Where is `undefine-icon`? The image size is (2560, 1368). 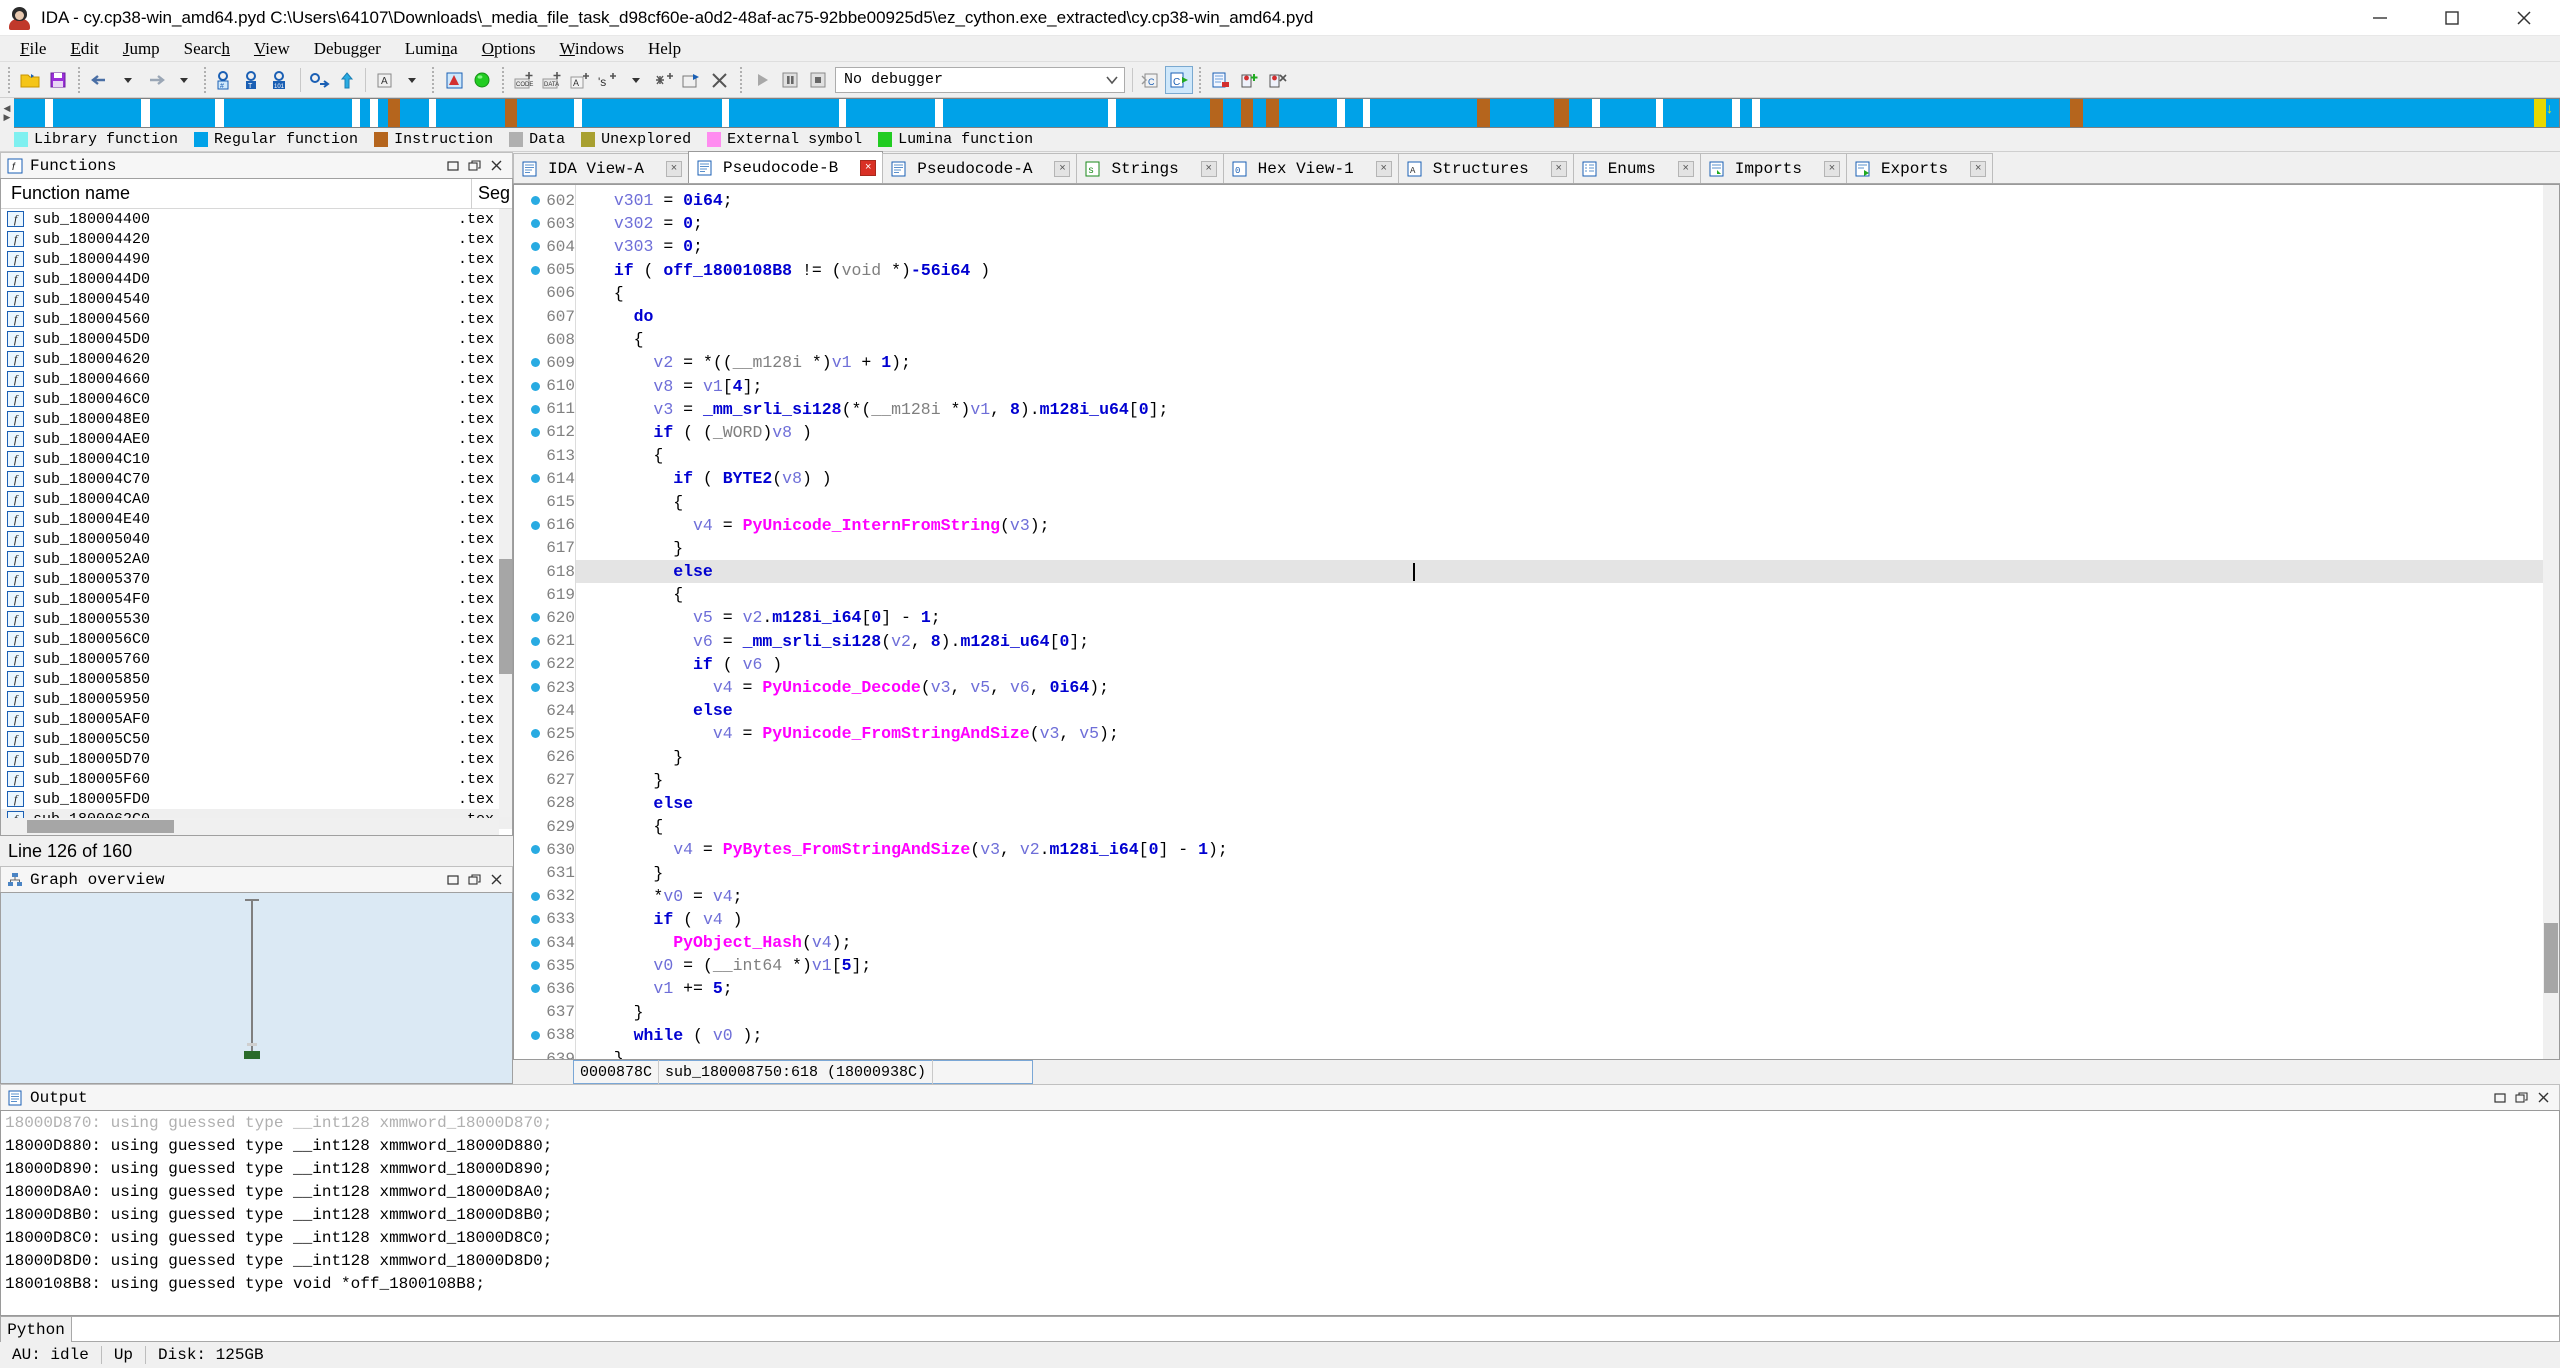 undefine-icon is located at coordinates (720, 80).